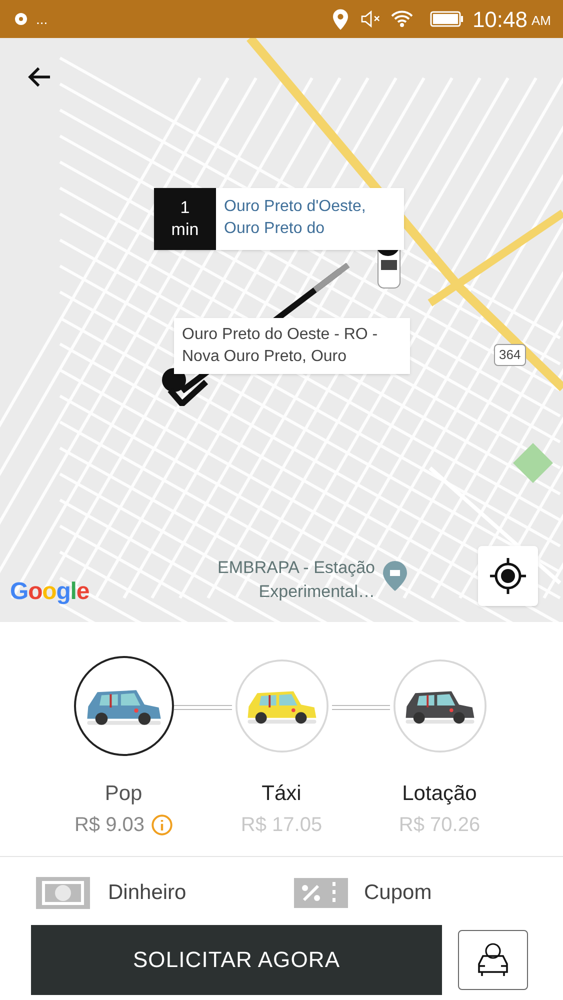 The image size is (563, 1000). Describe the element at coordinates (201, 892) in the screenshot. I see `payment-method: Dinheiro` at that location.